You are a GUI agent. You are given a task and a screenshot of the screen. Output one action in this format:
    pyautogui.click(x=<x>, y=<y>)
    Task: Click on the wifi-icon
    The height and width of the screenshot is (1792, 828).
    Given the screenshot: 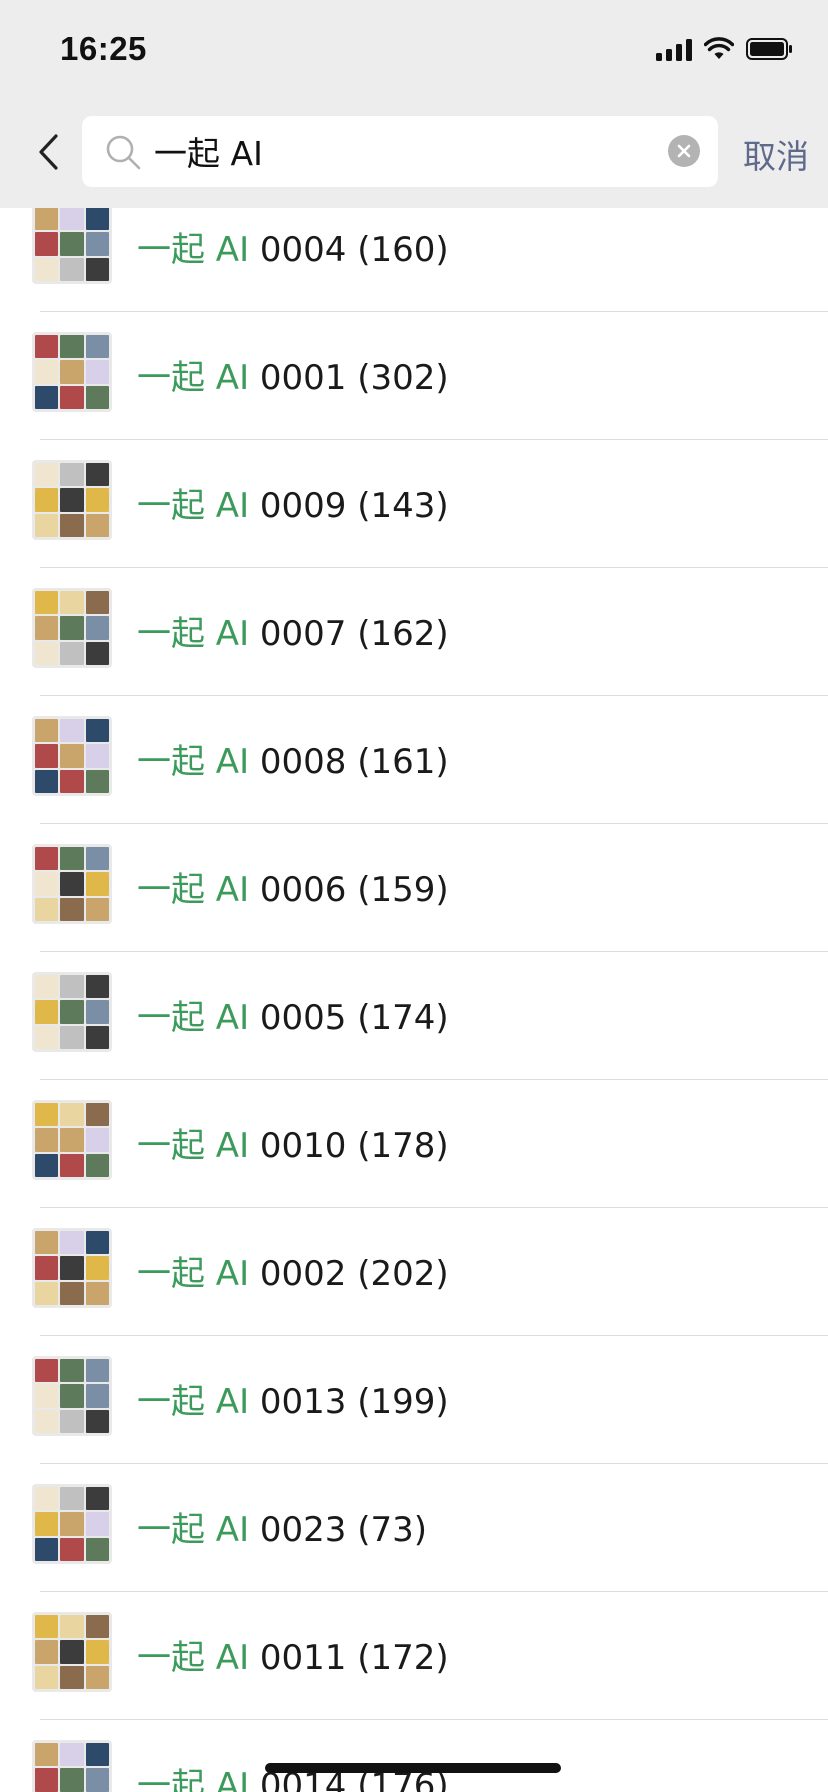 What is the action you would take?
    pyautogui.click(x=719, y=48)
    